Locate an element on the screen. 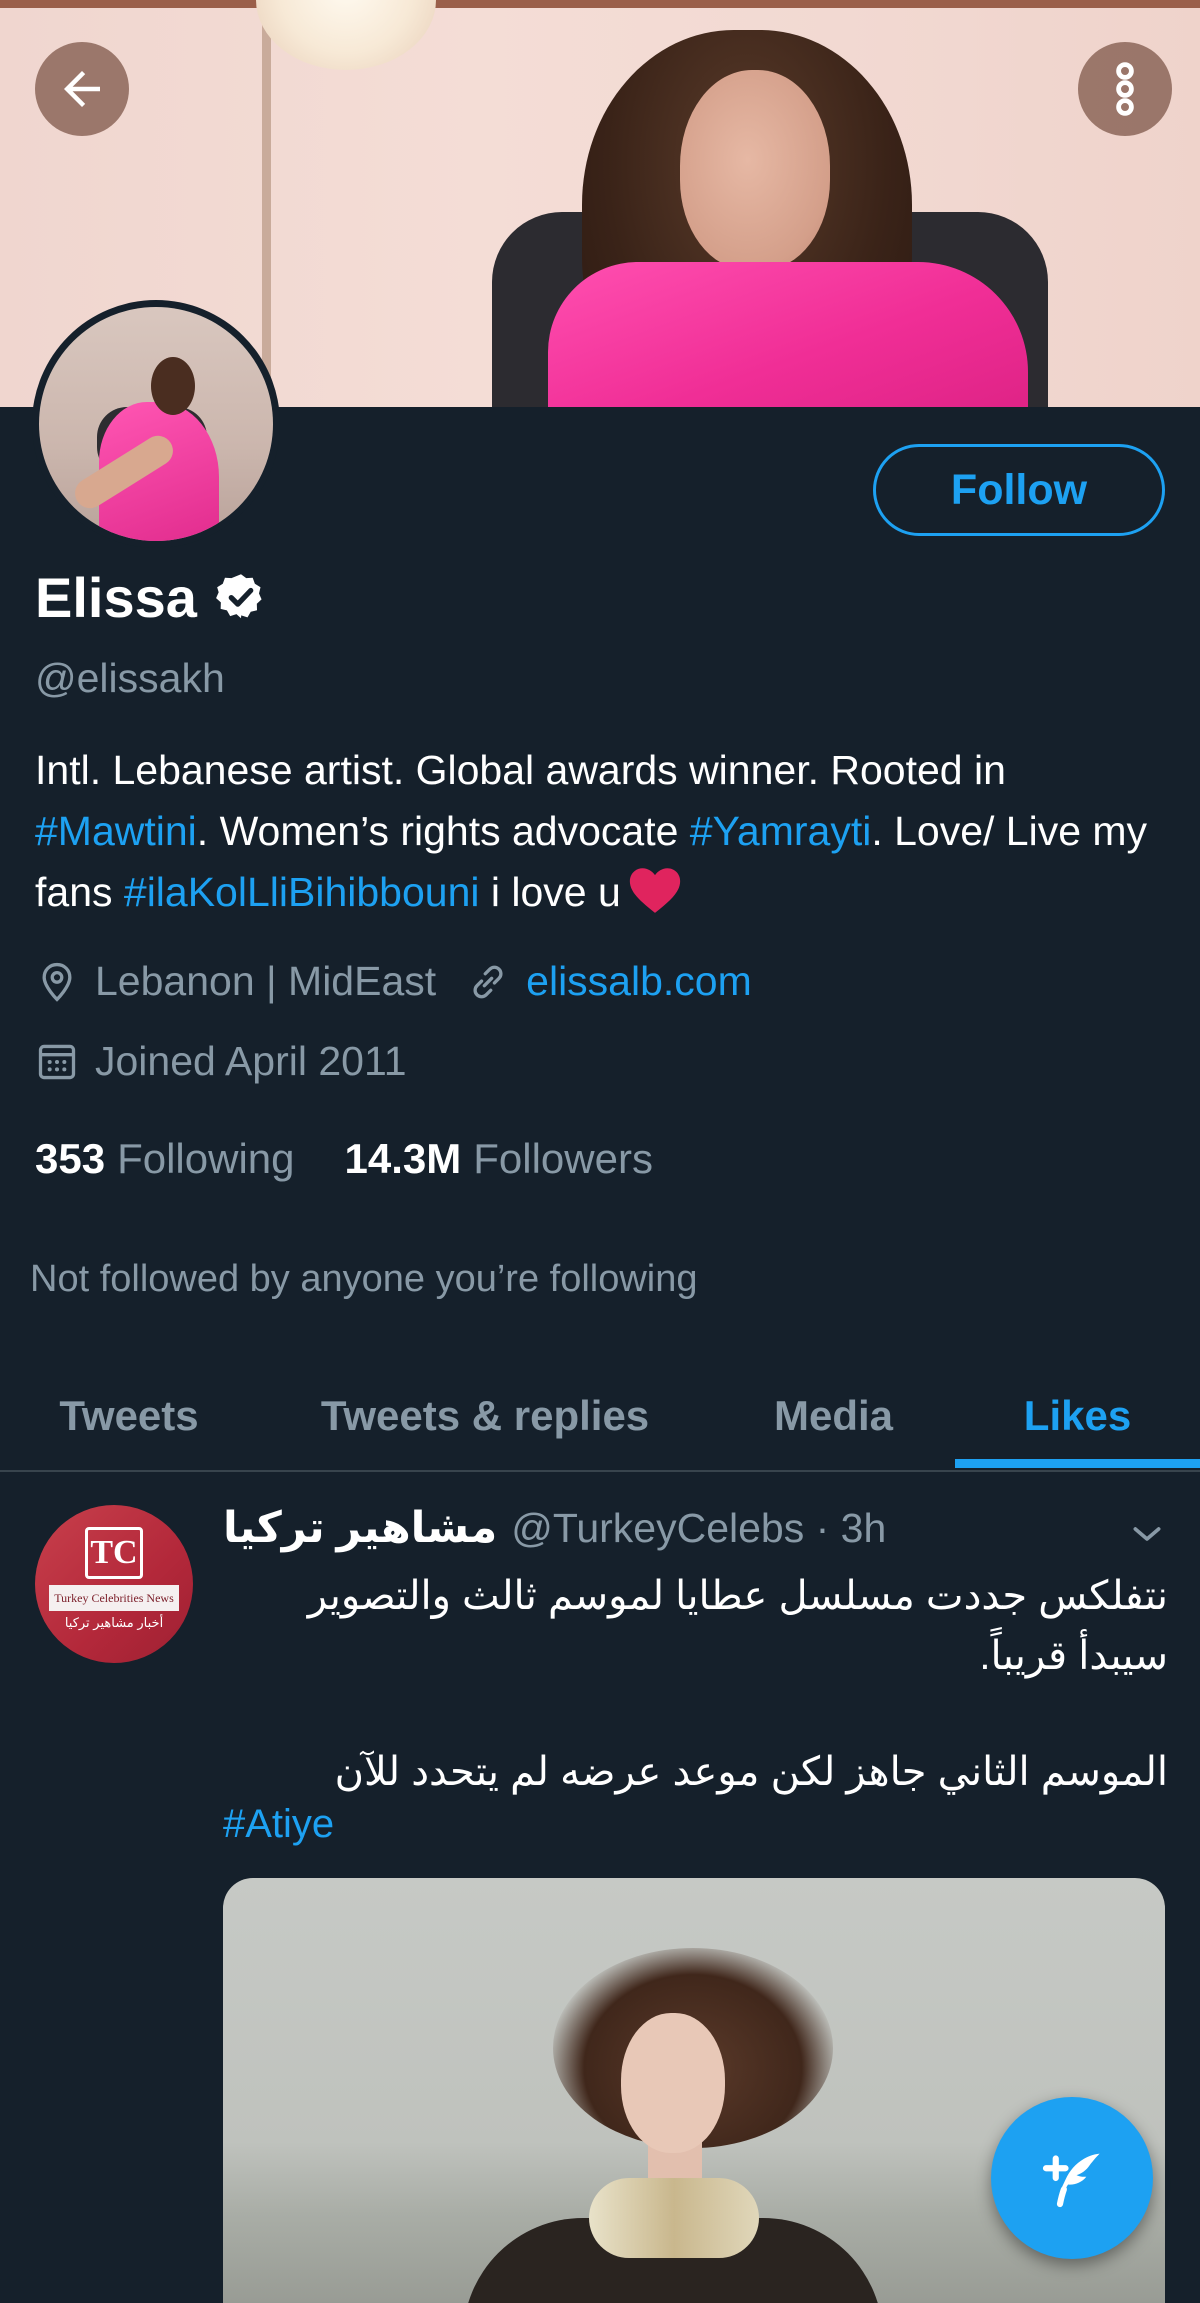 The width and height of the screenshot is (1200, 2303). following-count: 353 is located at coordinates (70, 1158).